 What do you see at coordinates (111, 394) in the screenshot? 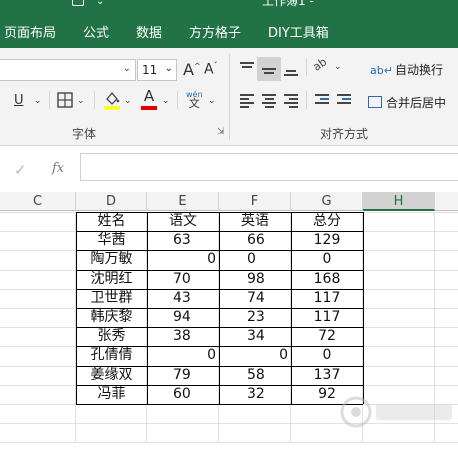
I see `table-cell: 冯菲` at bounding box center [111, 394].